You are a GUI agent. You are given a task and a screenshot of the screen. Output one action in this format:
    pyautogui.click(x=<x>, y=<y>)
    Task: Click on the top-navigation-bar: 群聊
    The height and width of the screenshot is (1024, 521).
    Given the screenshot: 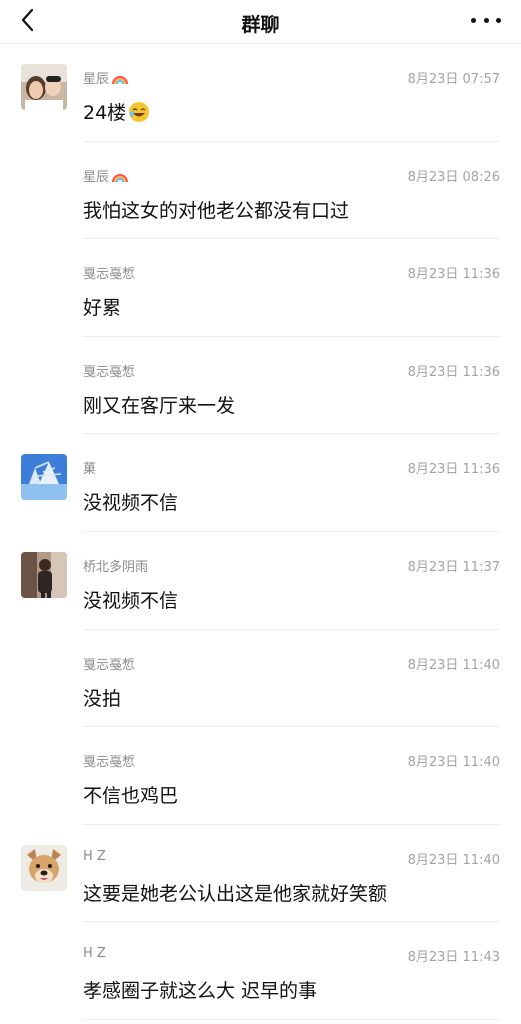 What is the action you would take?
    pyautogui.click(x=260, y=22)
    